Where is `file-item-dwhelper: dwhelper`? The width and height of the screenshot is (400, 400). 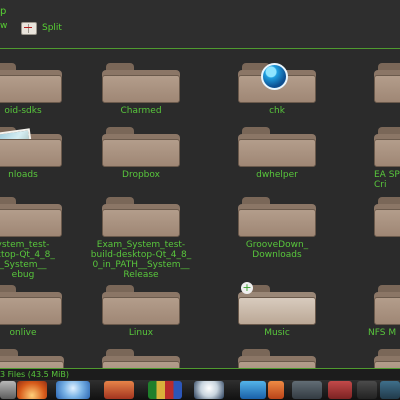 file-item-dwhelper: dwhelper is located at coordinates (277, 153).